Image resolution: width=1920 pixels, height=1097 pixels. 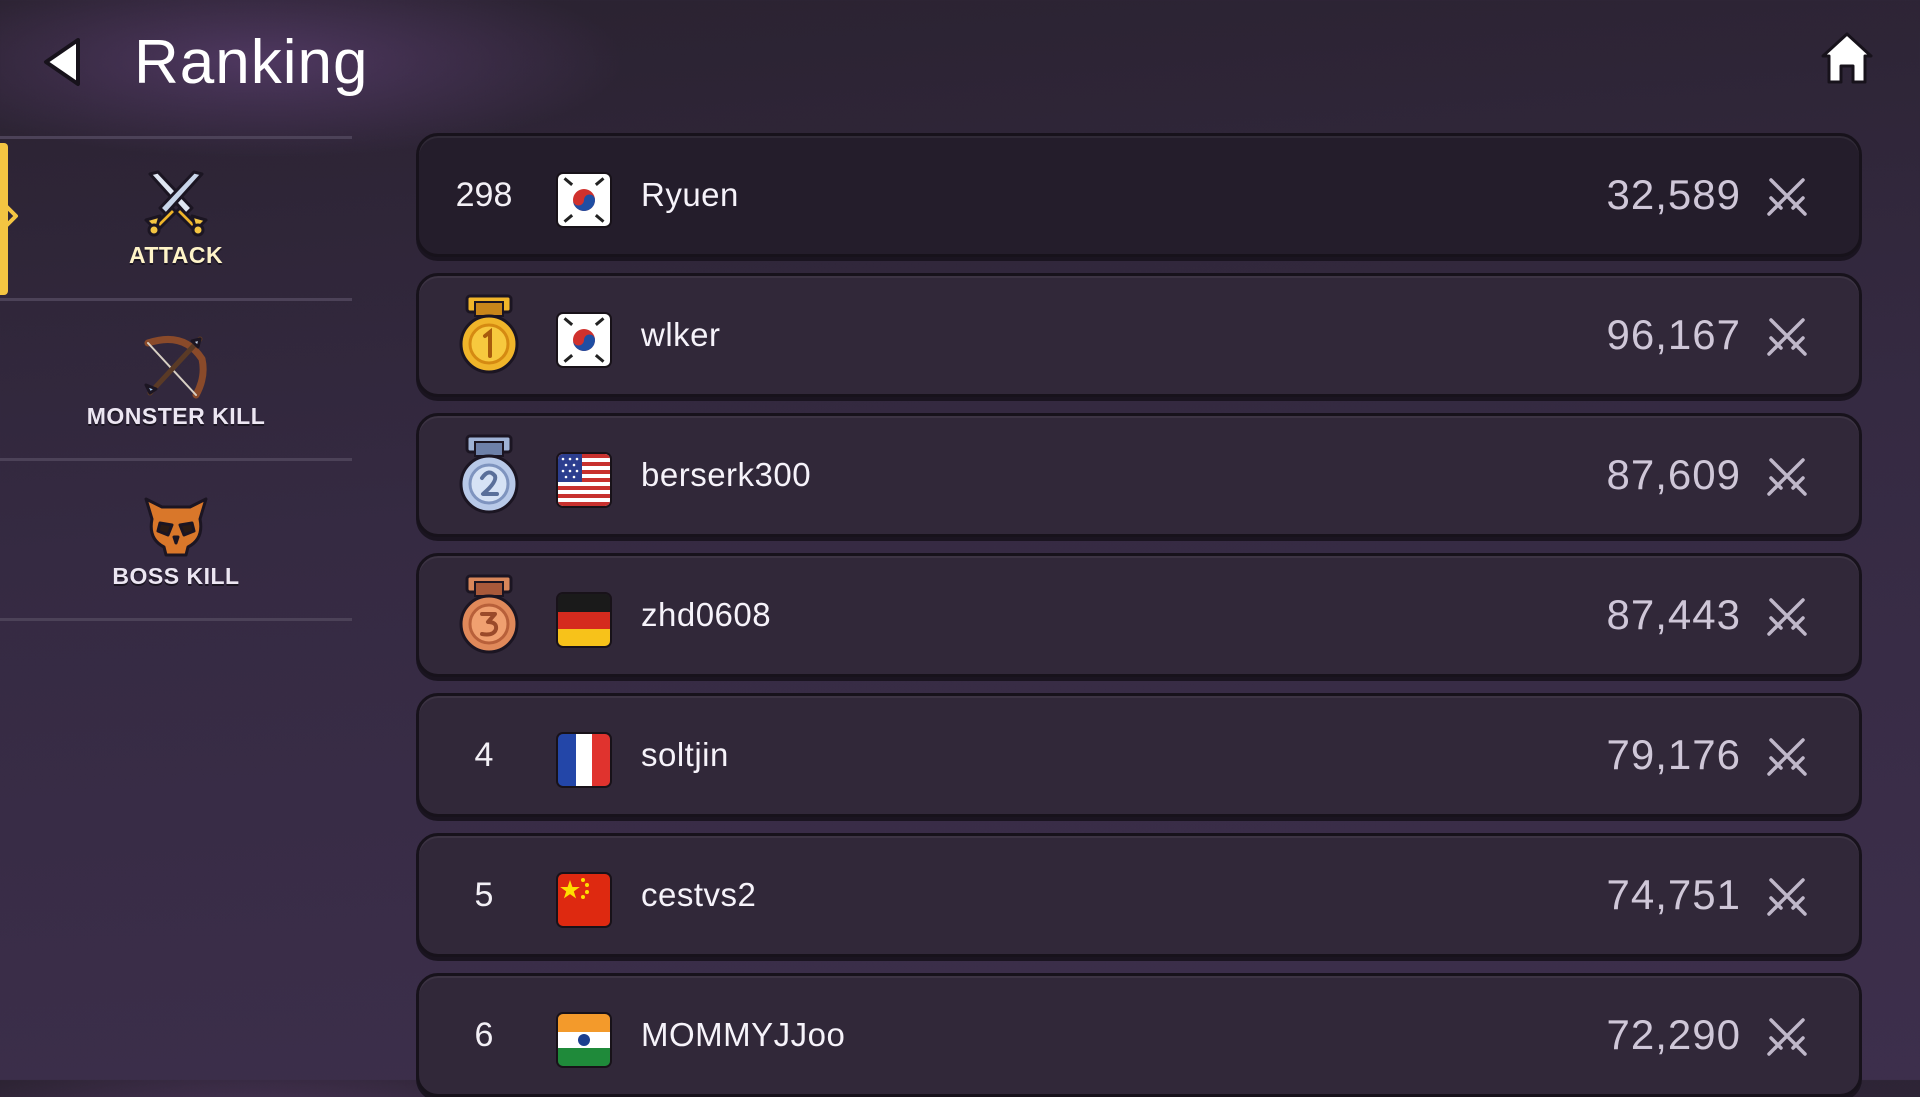 I want to click on silver-medal-icon, so click(x=489, y=474).